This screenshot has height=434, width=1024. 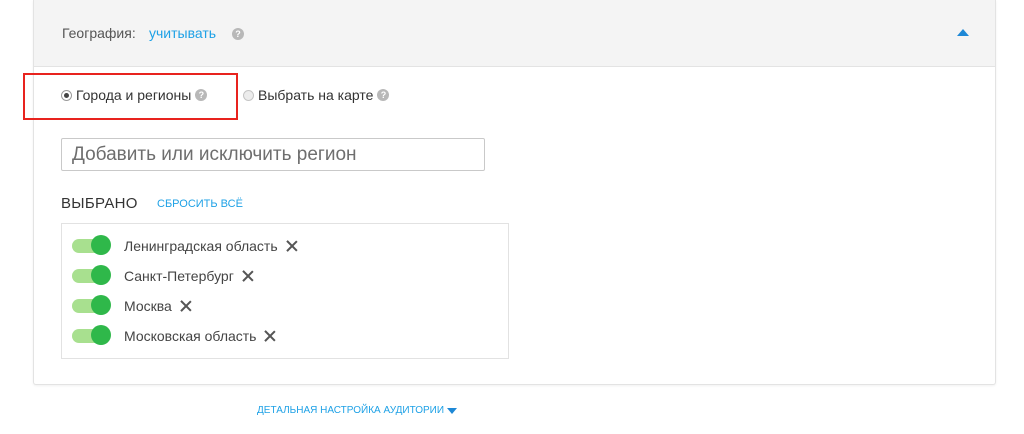 What do you see at coordinates (452, 410) in the screenshot?
I see `chevron-down-icon` at bounding box center [452, 410].